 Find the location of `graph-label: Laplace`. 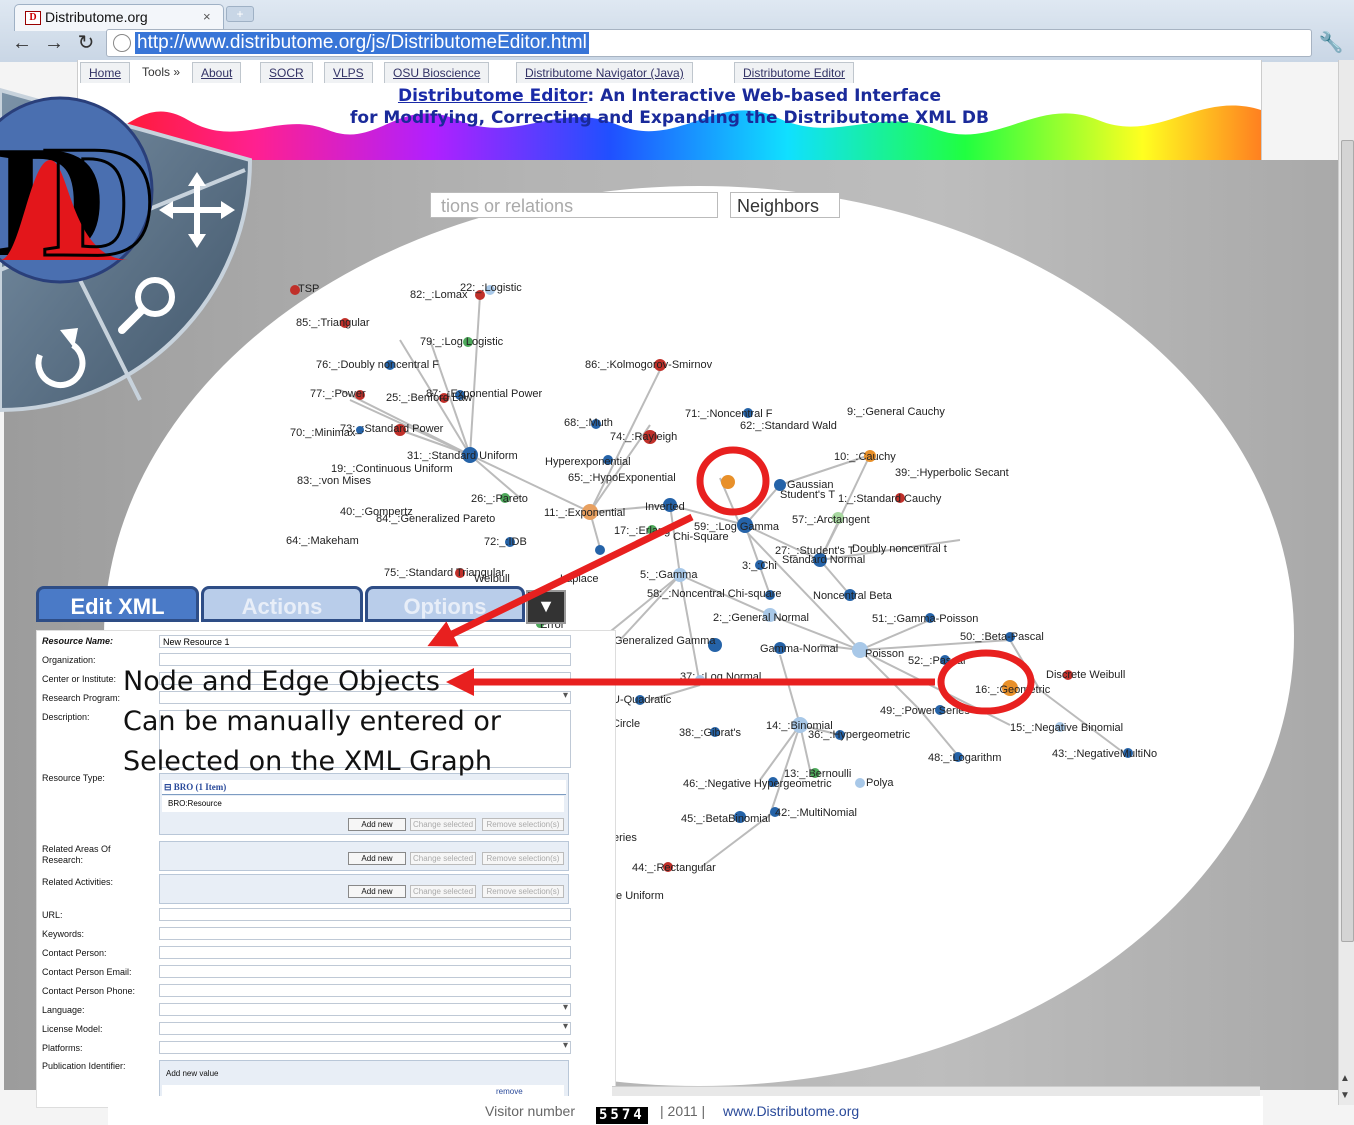

graph-label: Laplace is located at coordinates (579, 579).